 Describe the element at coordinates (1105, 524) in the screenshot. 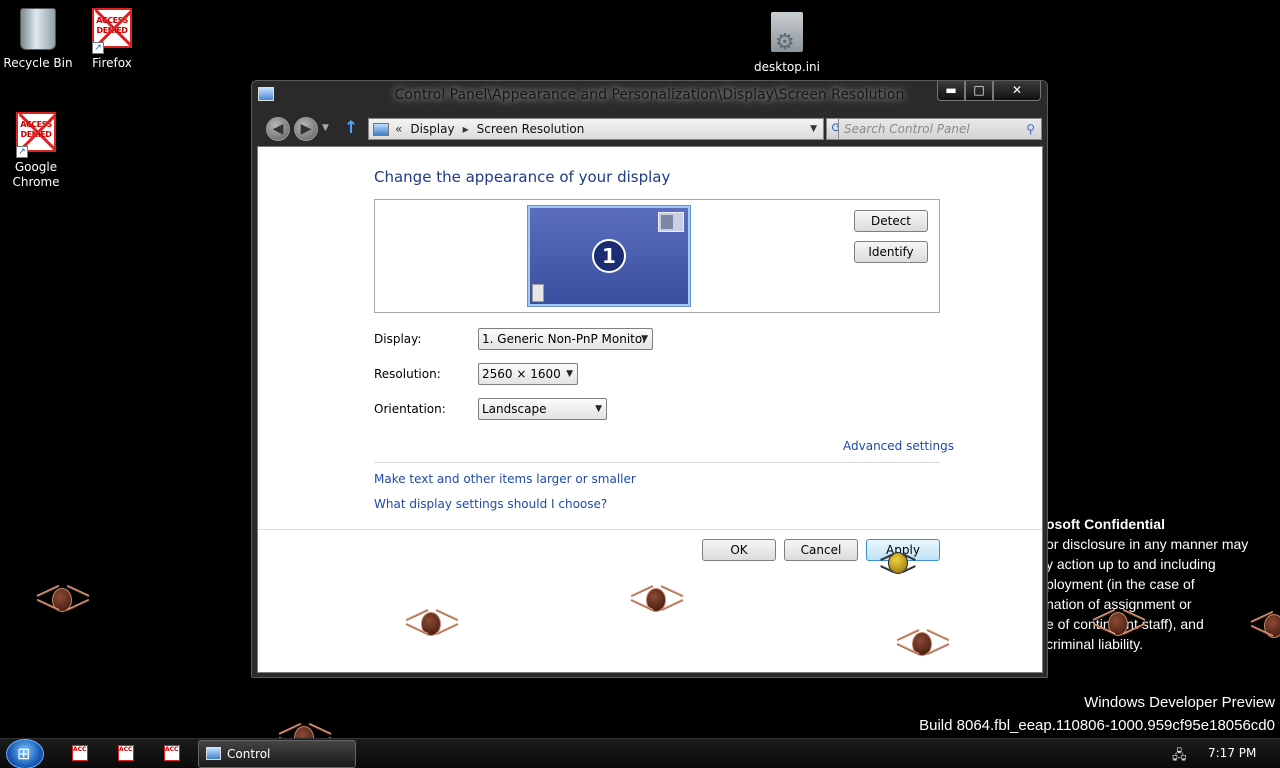

I see `confidential-title: osoft Confidential` at that location.